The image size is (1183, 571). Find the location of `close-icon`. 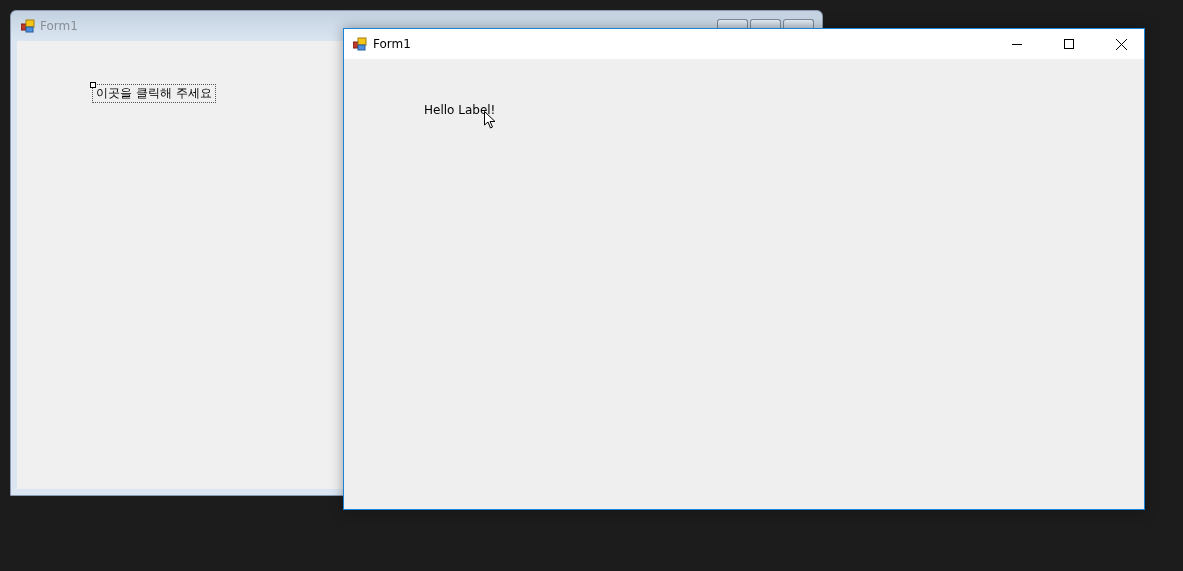

close-icon is located at coordinates (1121, 44).